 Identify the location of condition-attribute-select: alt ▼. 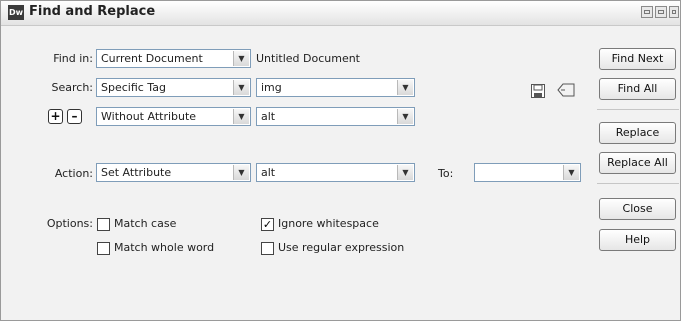
(335, 116).